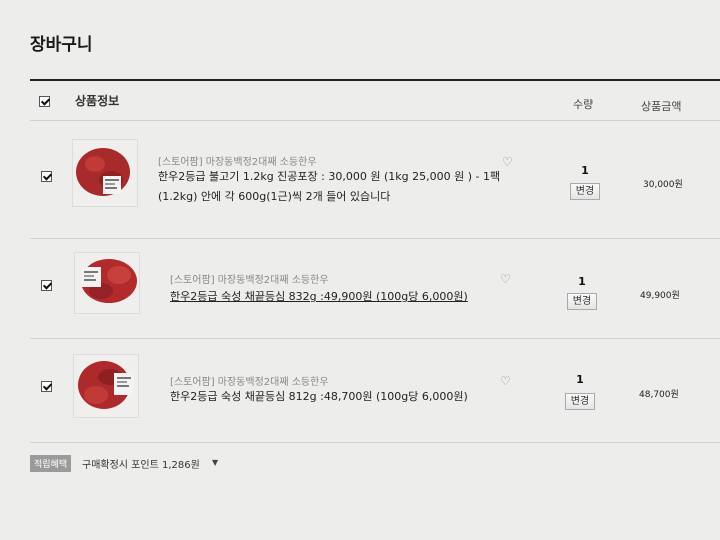 The width and height of the screenshot is (720, 540). What do you see at coordinates (141, 465) in the screenshot?
I see `purchase-points-text: 구매확정시 포인트 1,286원` at bounding box center [141, 465].